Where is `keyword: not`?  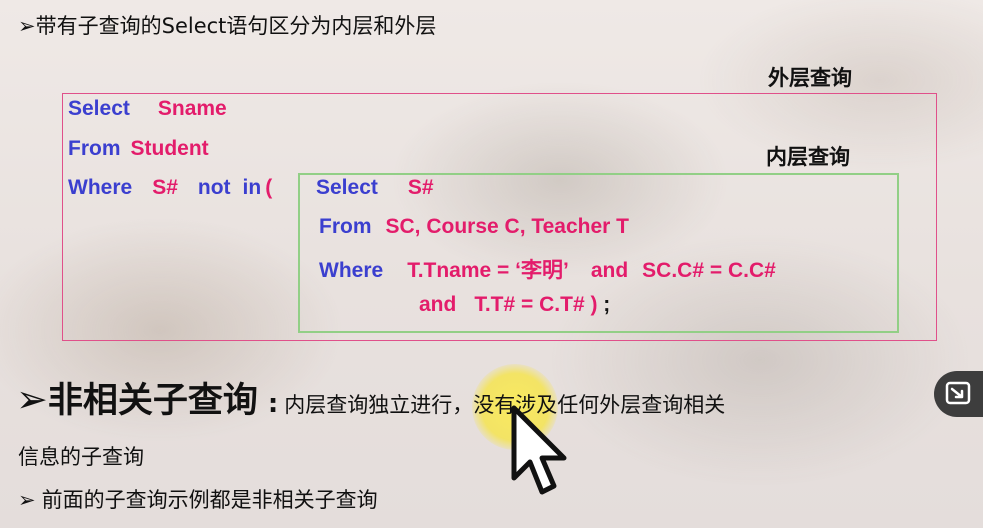 keyword: not is located at coordinates (214, 187).